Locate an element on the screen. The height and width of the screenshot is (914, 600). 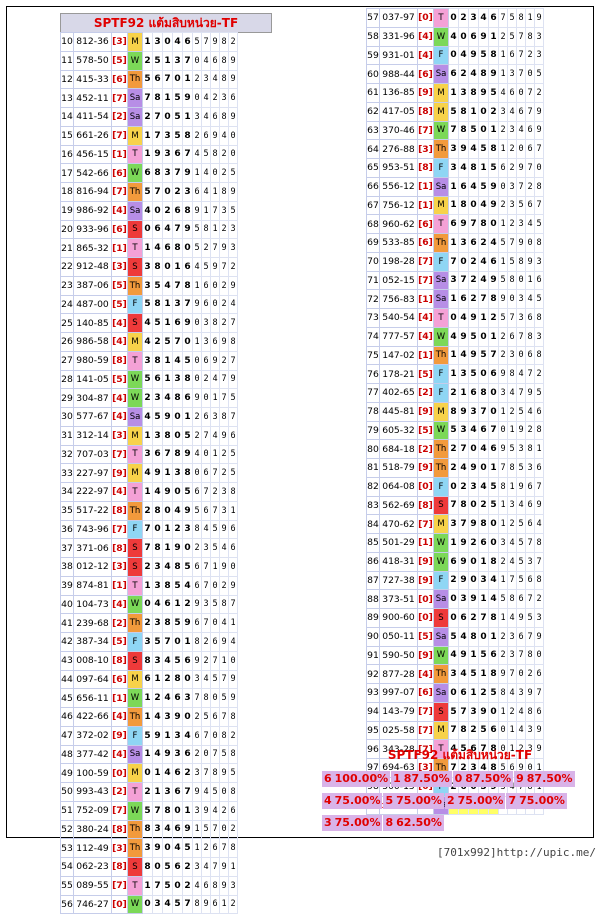
stat-item: 9 87.50% is located at coordinates (544, 779).